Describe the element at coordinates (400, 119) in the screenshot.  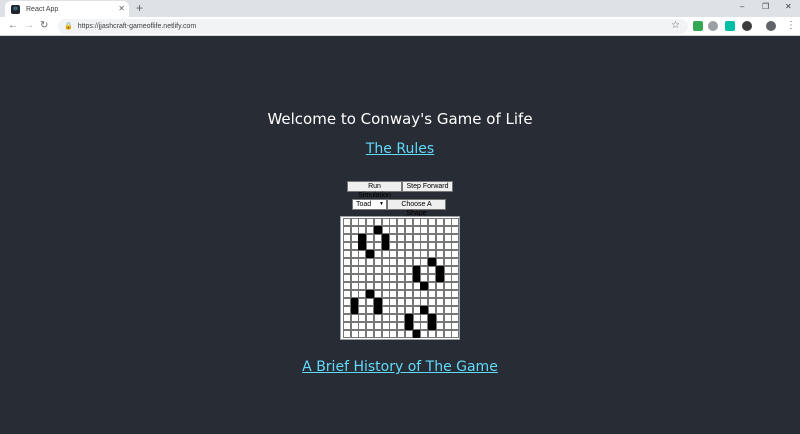
I see `page-title: Welcome to Conway's Game of Life` at that location.